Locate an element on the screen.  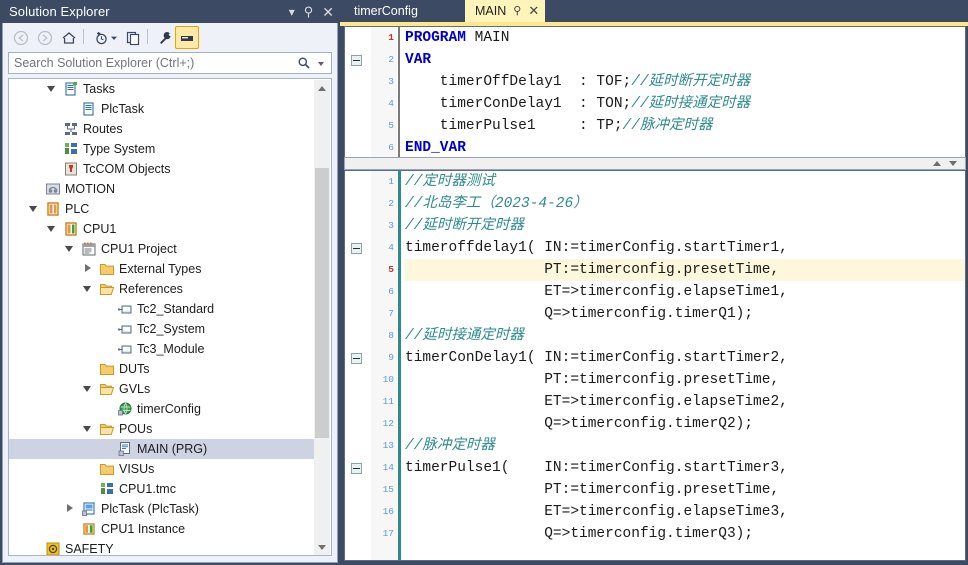
panel-pin-icon: ⚲ is located at coordinates (309, 11).